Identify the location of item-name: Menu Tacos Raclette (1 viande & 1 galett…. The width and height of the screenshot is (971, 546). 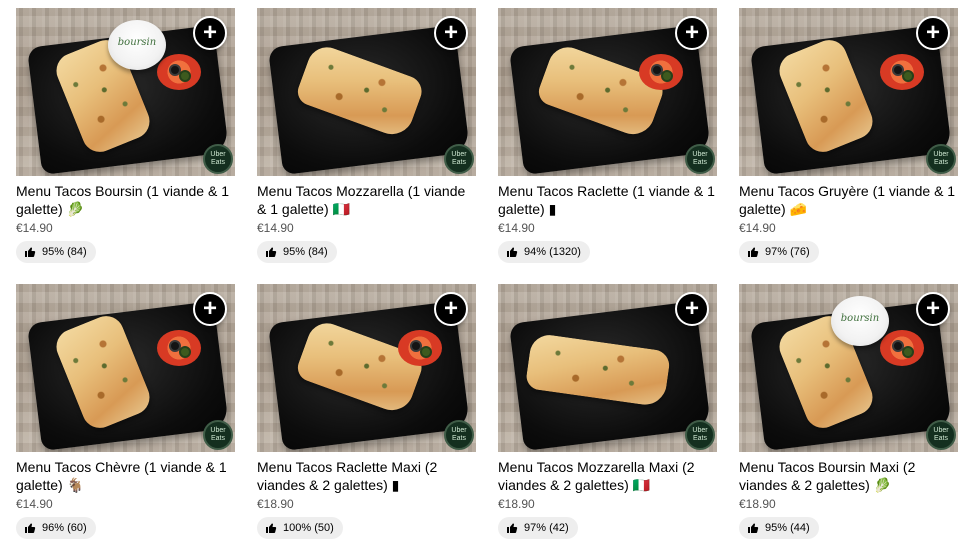
(607, 200).